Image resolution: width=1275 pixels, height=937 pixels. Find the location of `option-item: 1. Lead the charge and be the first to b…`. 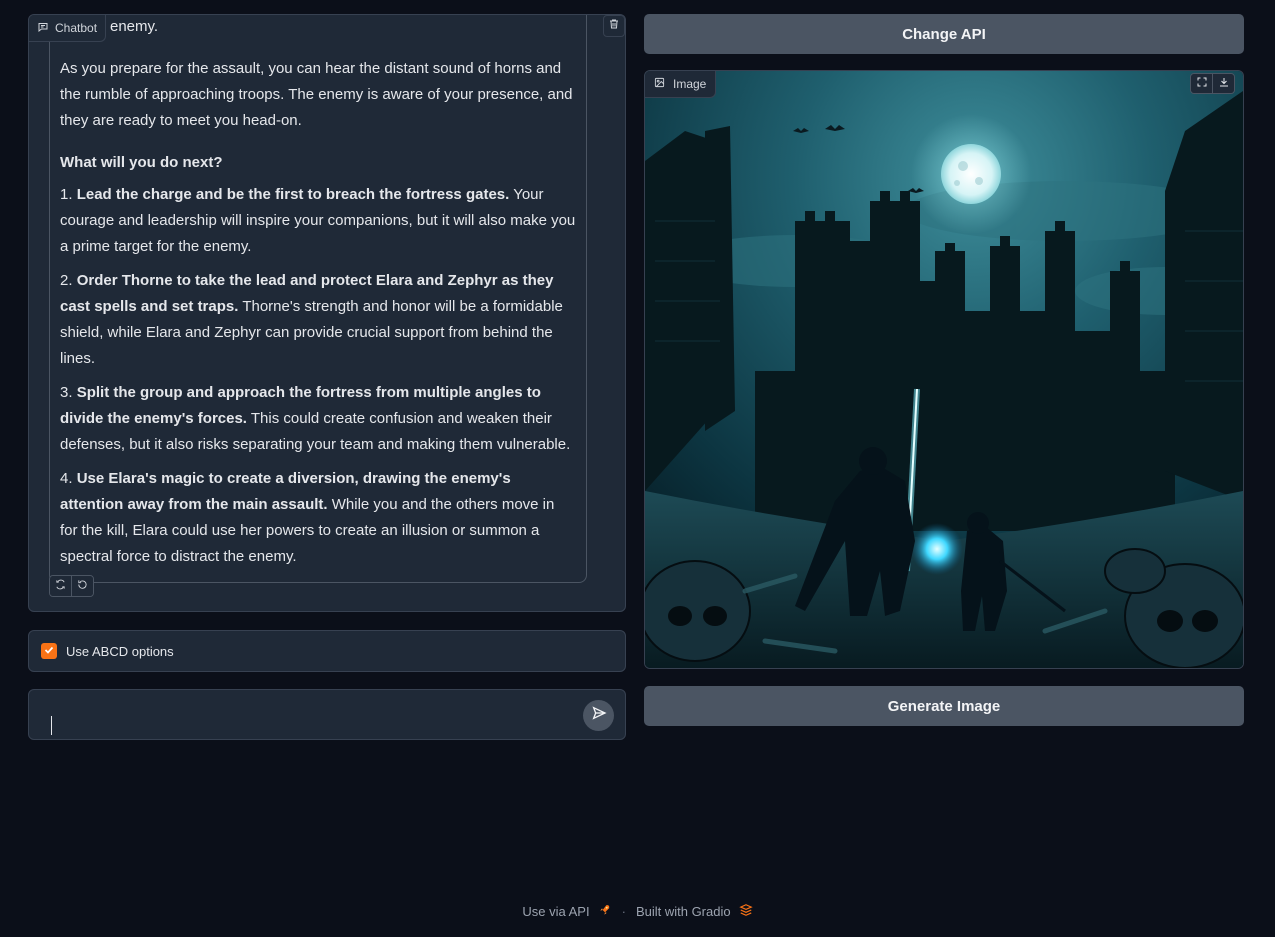

option-item: 1. Lead the charge and be the first to b… is located at coordinates (318, 220).